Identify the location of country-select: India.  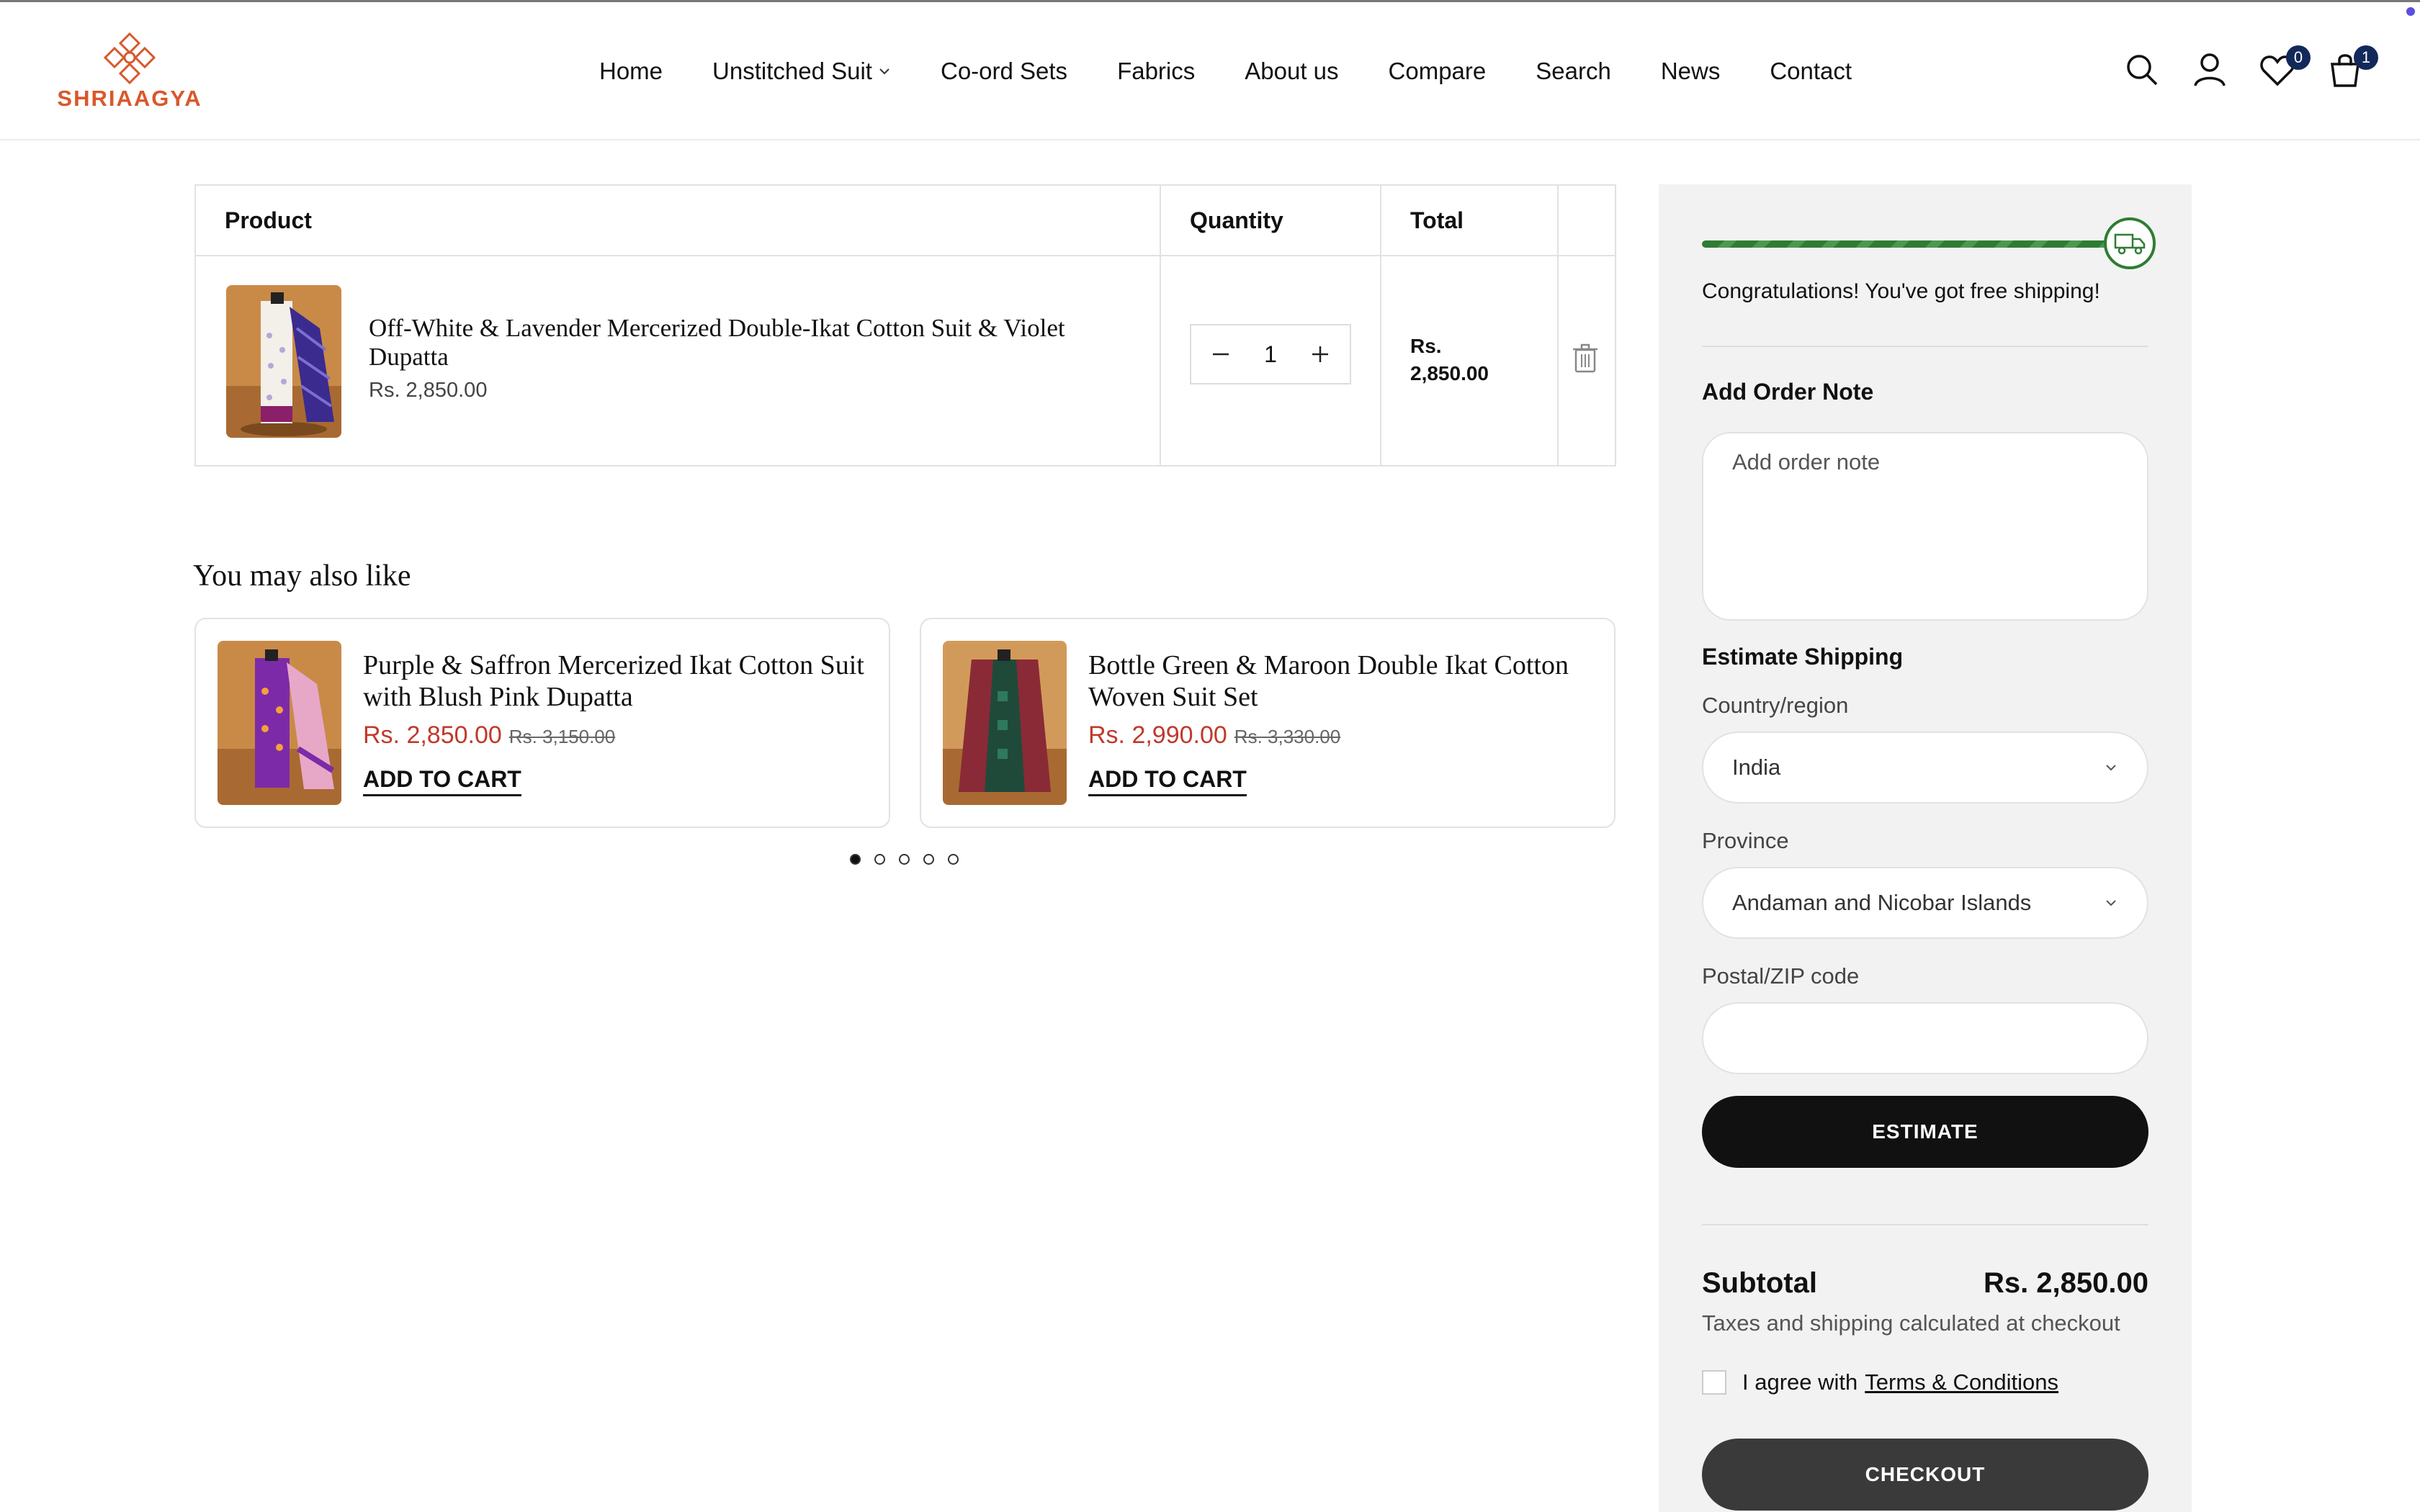
(1925, 768).